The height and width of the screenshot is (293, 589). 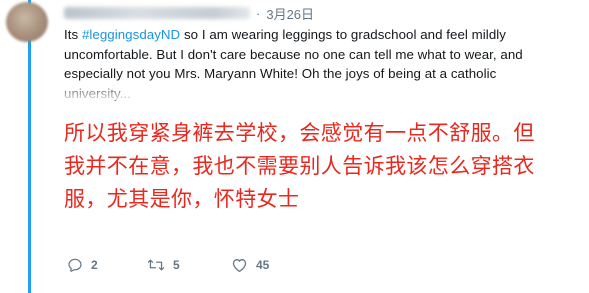 I want to click on tweet-actions: 2 5 45, so click(x=189, y=265).